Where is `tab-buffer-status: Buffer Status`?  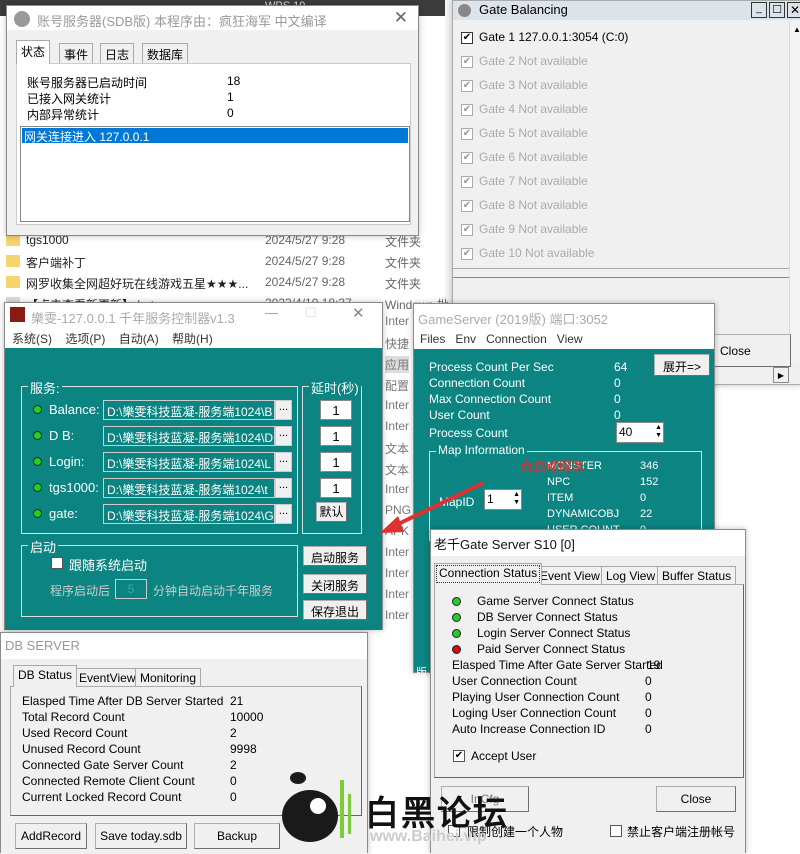
tab-buffer-status: Buffer Status is located at coordinates (697, 575).